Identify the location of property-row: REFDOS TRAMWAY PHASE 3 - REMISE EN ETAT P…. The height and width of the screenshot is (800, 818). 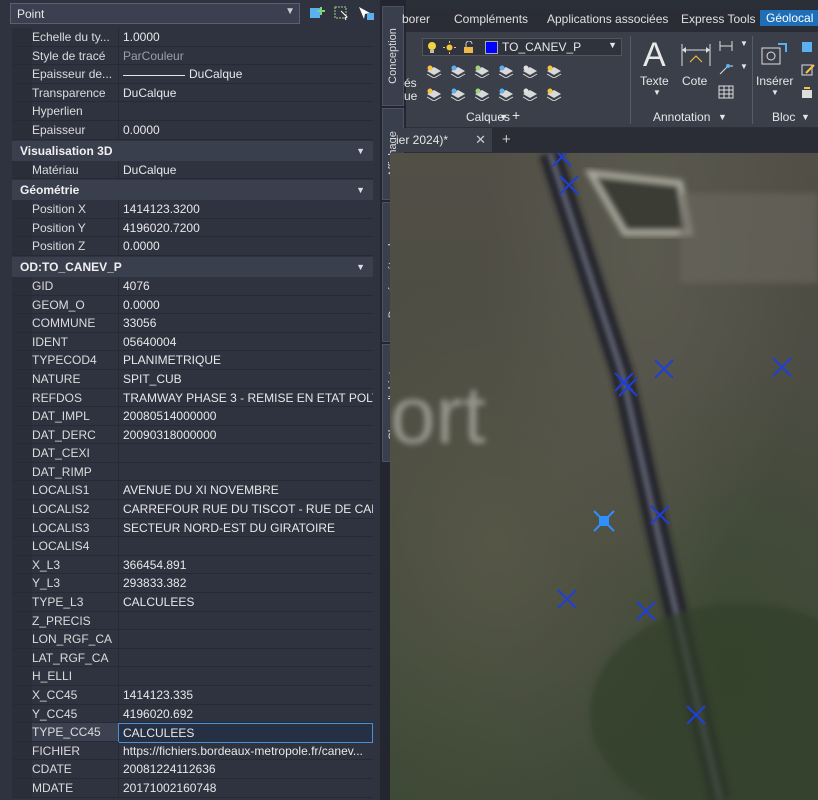
(192, 398).